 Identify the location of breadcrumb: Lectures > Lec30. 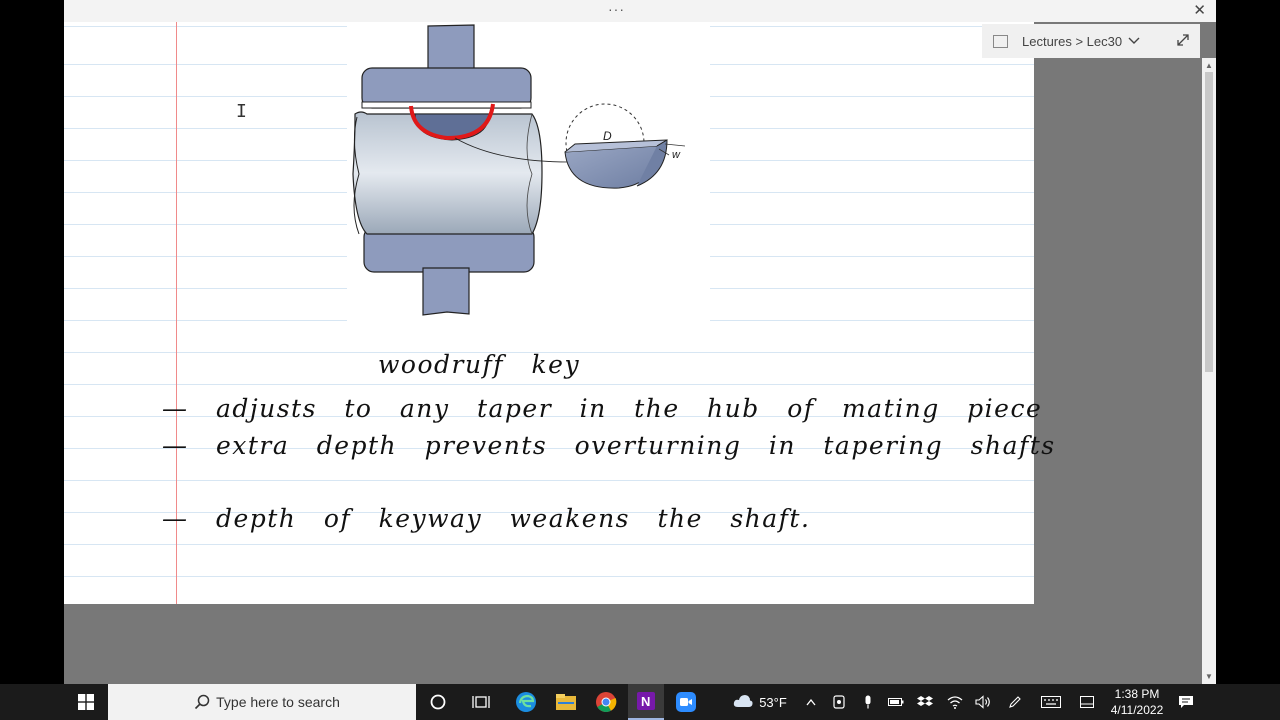
(1091, 41).